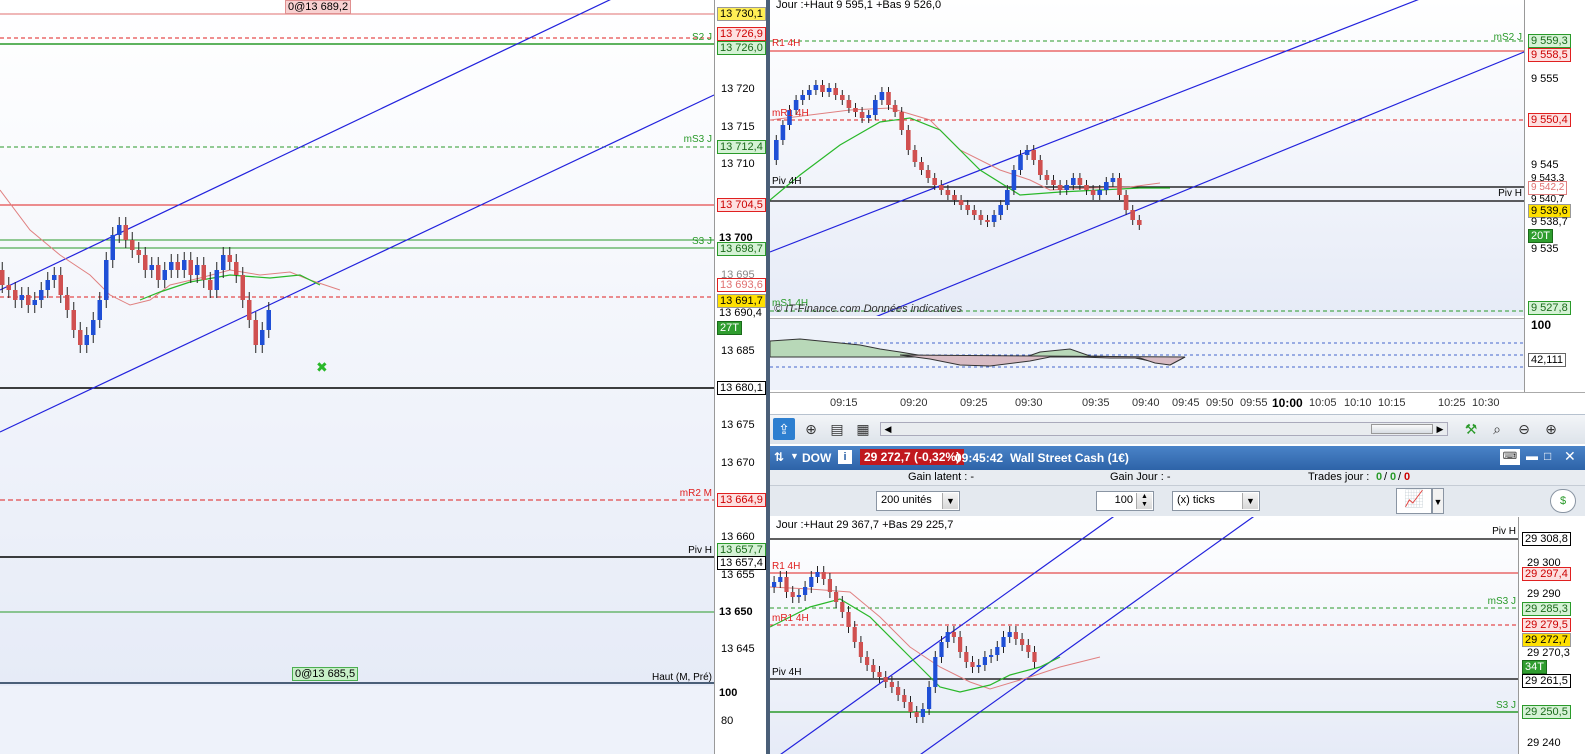 The height and width of the screenshot is (754, 1585). Describe the element at coordinates (1547, 456) in the screenshot. I see `maximize-icon: □` at that location.